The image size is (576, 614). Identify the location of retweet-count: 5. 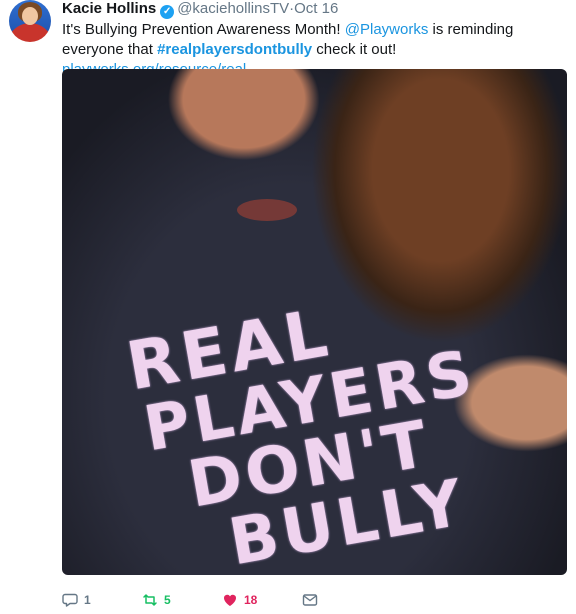
(167, 600).